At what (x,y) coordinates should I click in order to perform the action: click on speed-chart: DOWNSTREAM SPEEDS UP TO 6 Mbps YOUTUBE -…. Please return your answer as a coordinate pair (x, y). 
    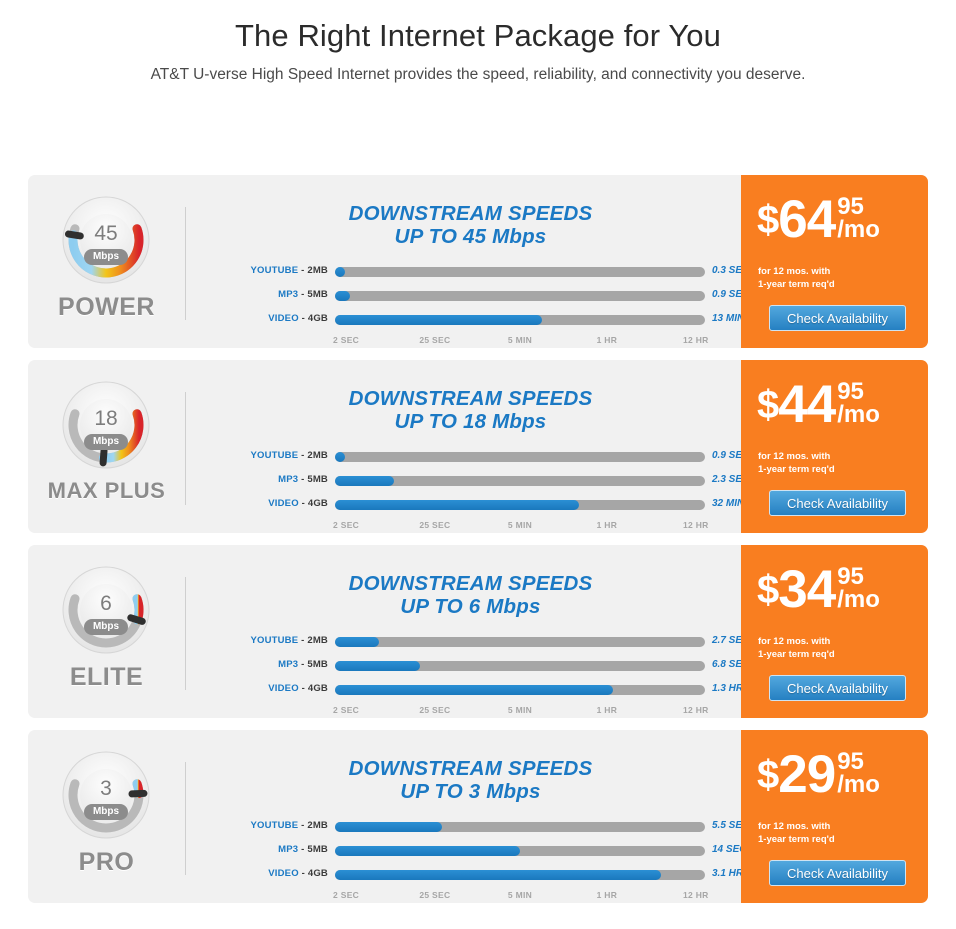
    Looking at the image, I should click on (474, 631).